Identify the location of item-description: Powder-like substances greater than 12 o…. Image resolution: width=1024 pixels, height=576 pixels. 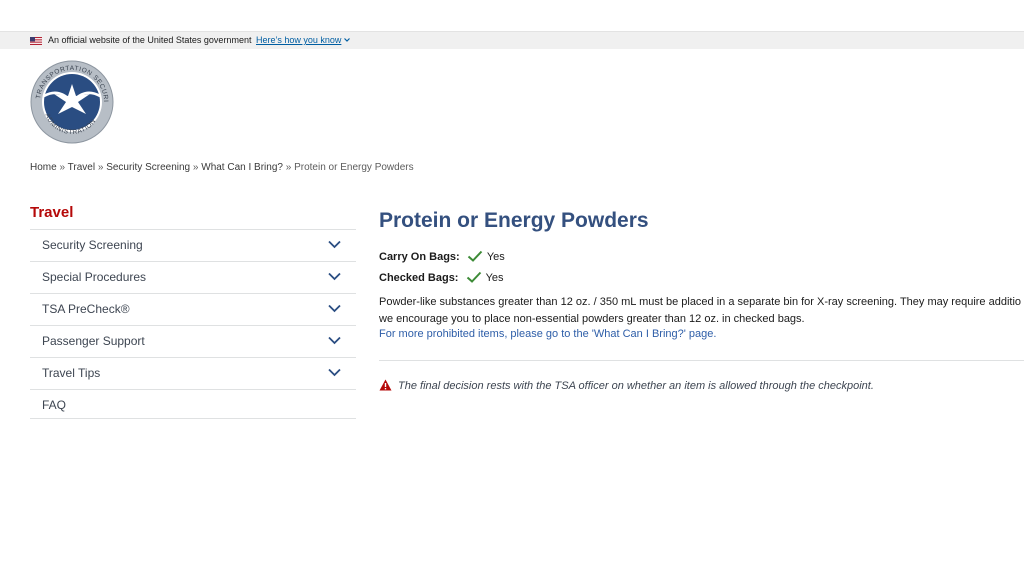
(701, 310).